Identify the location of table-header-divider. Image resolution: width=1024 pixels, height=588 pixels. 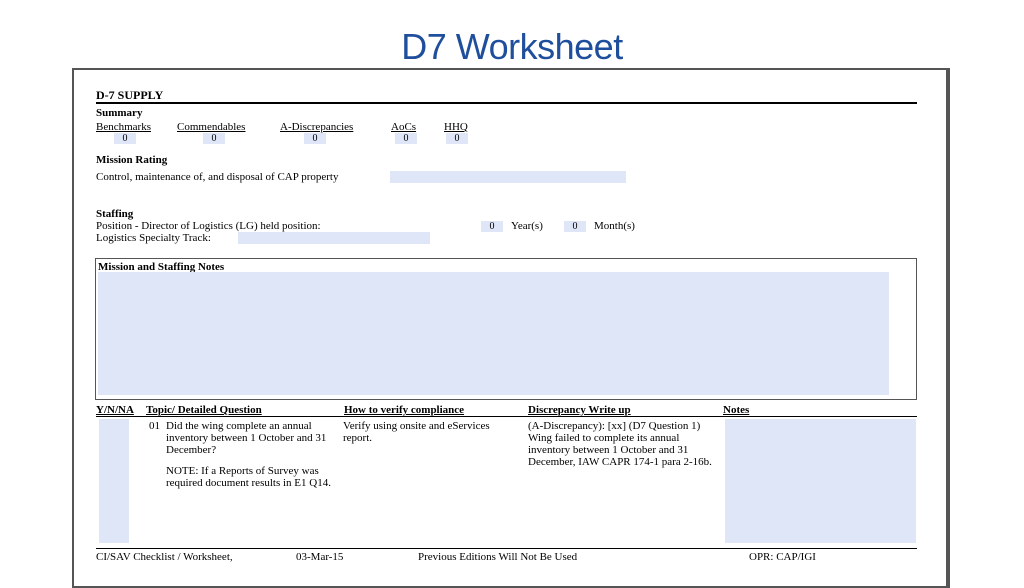
(506, 416).